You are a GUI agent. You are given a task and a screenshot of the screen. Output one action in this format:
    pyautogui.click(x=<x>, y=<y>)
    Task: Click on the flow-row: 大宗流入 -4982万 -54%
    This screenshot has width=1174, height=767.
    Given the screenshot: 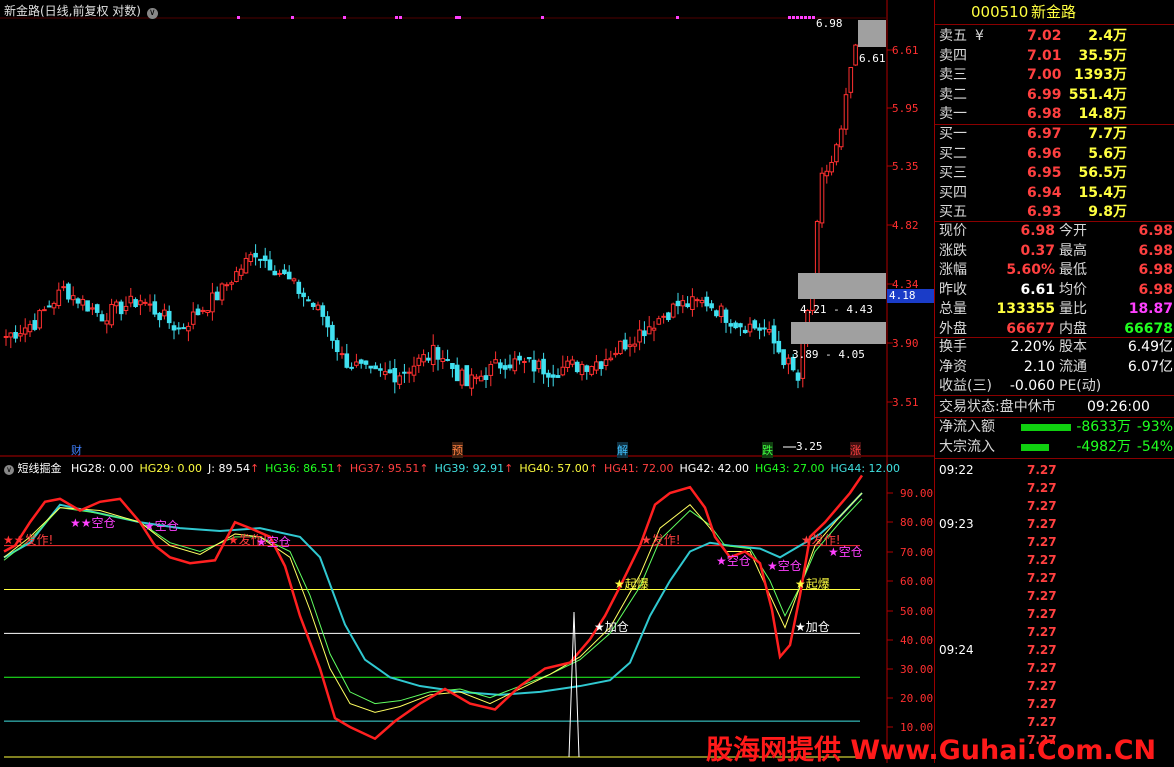 What is the action you would take?
    pyautogui.click(x=1054, y=447)
    